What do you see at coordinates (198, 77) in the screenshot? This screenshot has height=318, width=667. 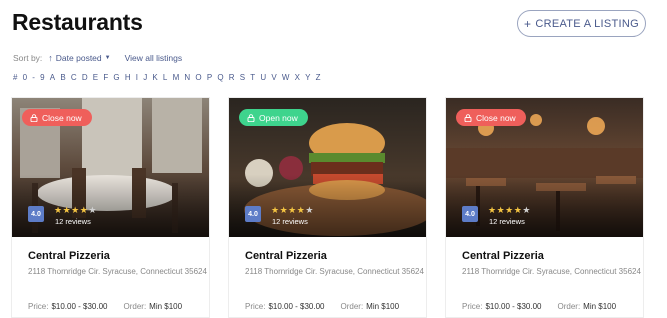 I see `alphabet-filter-item: O` at bounding box center [198, 77].